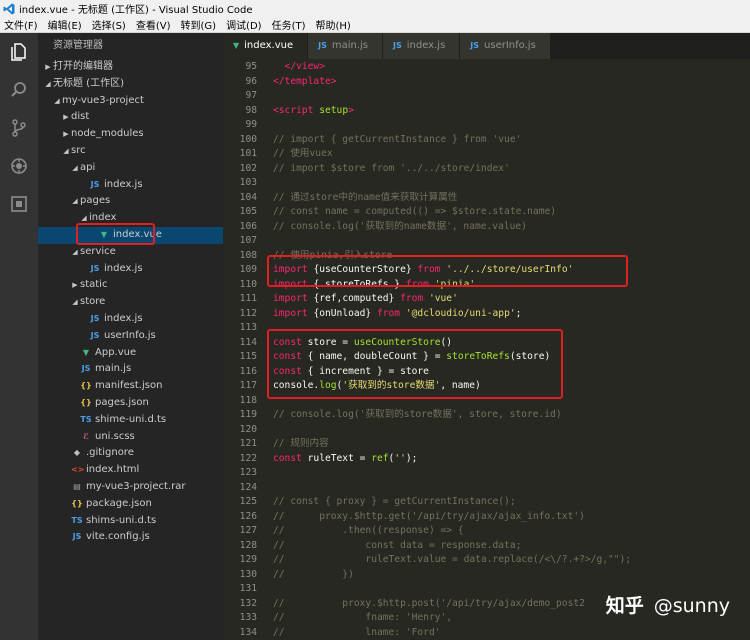 This screenshot has width=750, height=640. Describe the element at coordinates (78, 45) in the screenshot. I see `explorer-header: 资源管理器` at that location.